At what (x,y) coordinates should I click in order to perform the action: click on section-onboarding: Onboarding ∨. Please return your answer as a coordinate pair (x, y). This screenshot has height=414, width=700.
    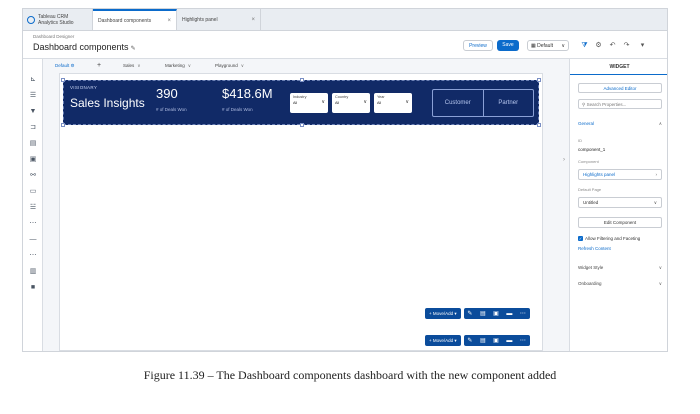
    Looking at the image, I should click on (620, 284).